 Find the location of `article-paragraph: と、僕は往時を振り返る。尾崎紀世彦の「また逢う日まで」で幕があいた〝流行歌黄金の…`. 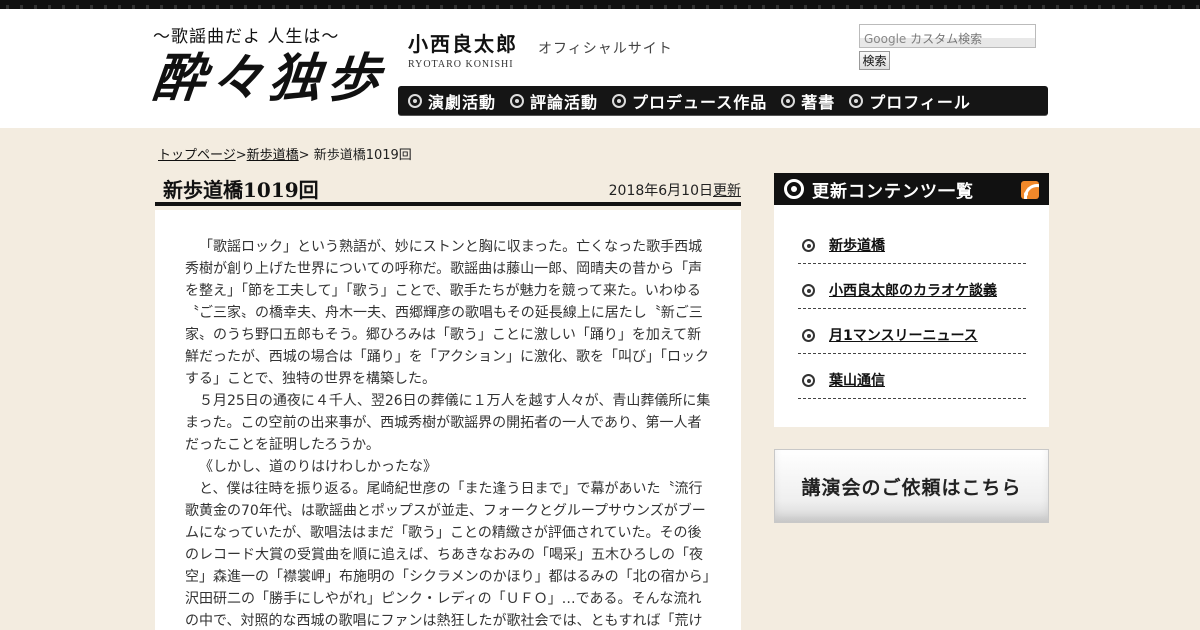

article-paragraph: と、僕は往時を振り返る。尾崎紀世彦の「また逢う日まで」で幕があいた〝流行歌黄金の… is located at coordinates (447, 555).